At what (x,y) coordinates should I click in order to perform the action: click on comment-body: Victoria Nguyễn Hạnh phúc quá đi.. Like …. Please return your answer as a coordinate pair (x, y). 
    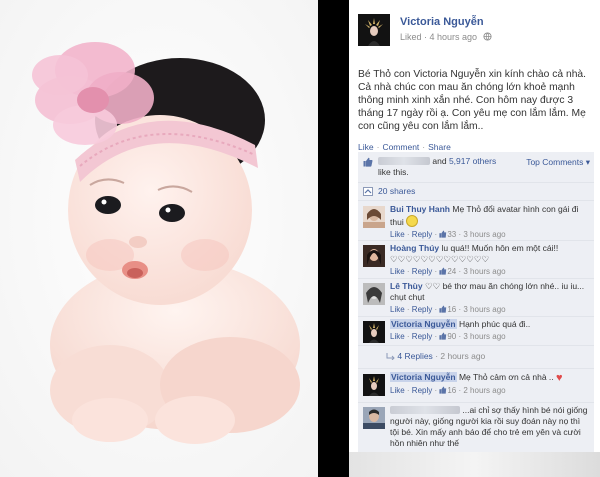
    Looking at the image, I should click on (490, 330).